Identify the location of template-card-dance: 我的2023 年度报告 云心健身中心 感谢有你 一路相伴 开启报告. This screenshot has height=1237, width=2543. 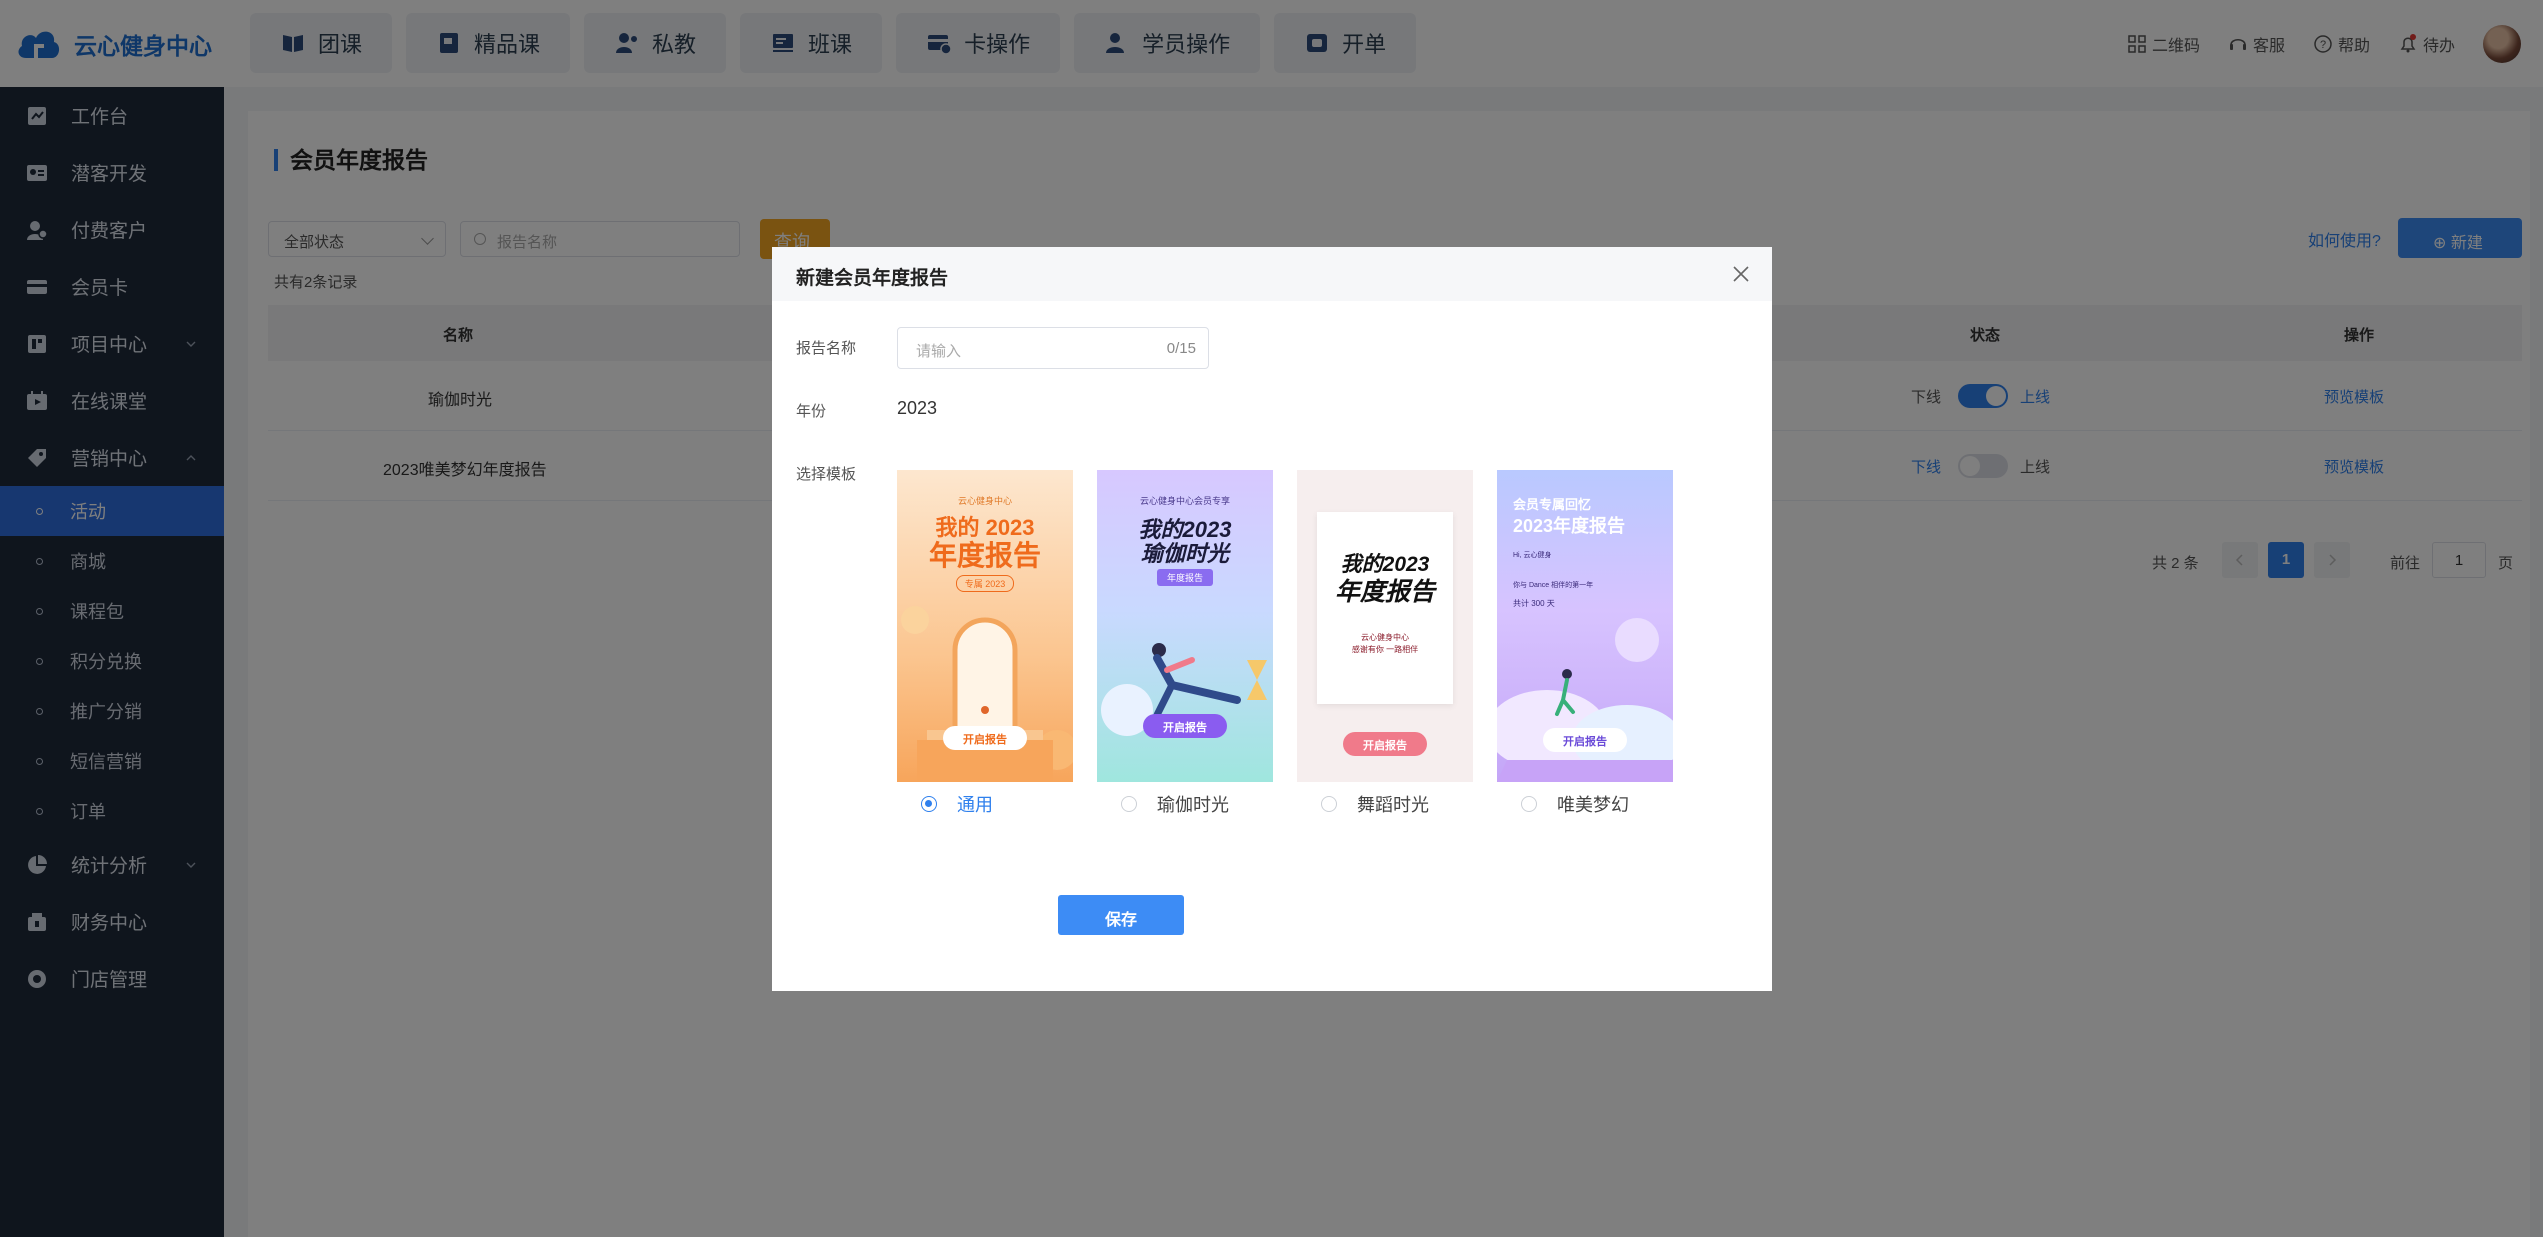
(1385, 626).